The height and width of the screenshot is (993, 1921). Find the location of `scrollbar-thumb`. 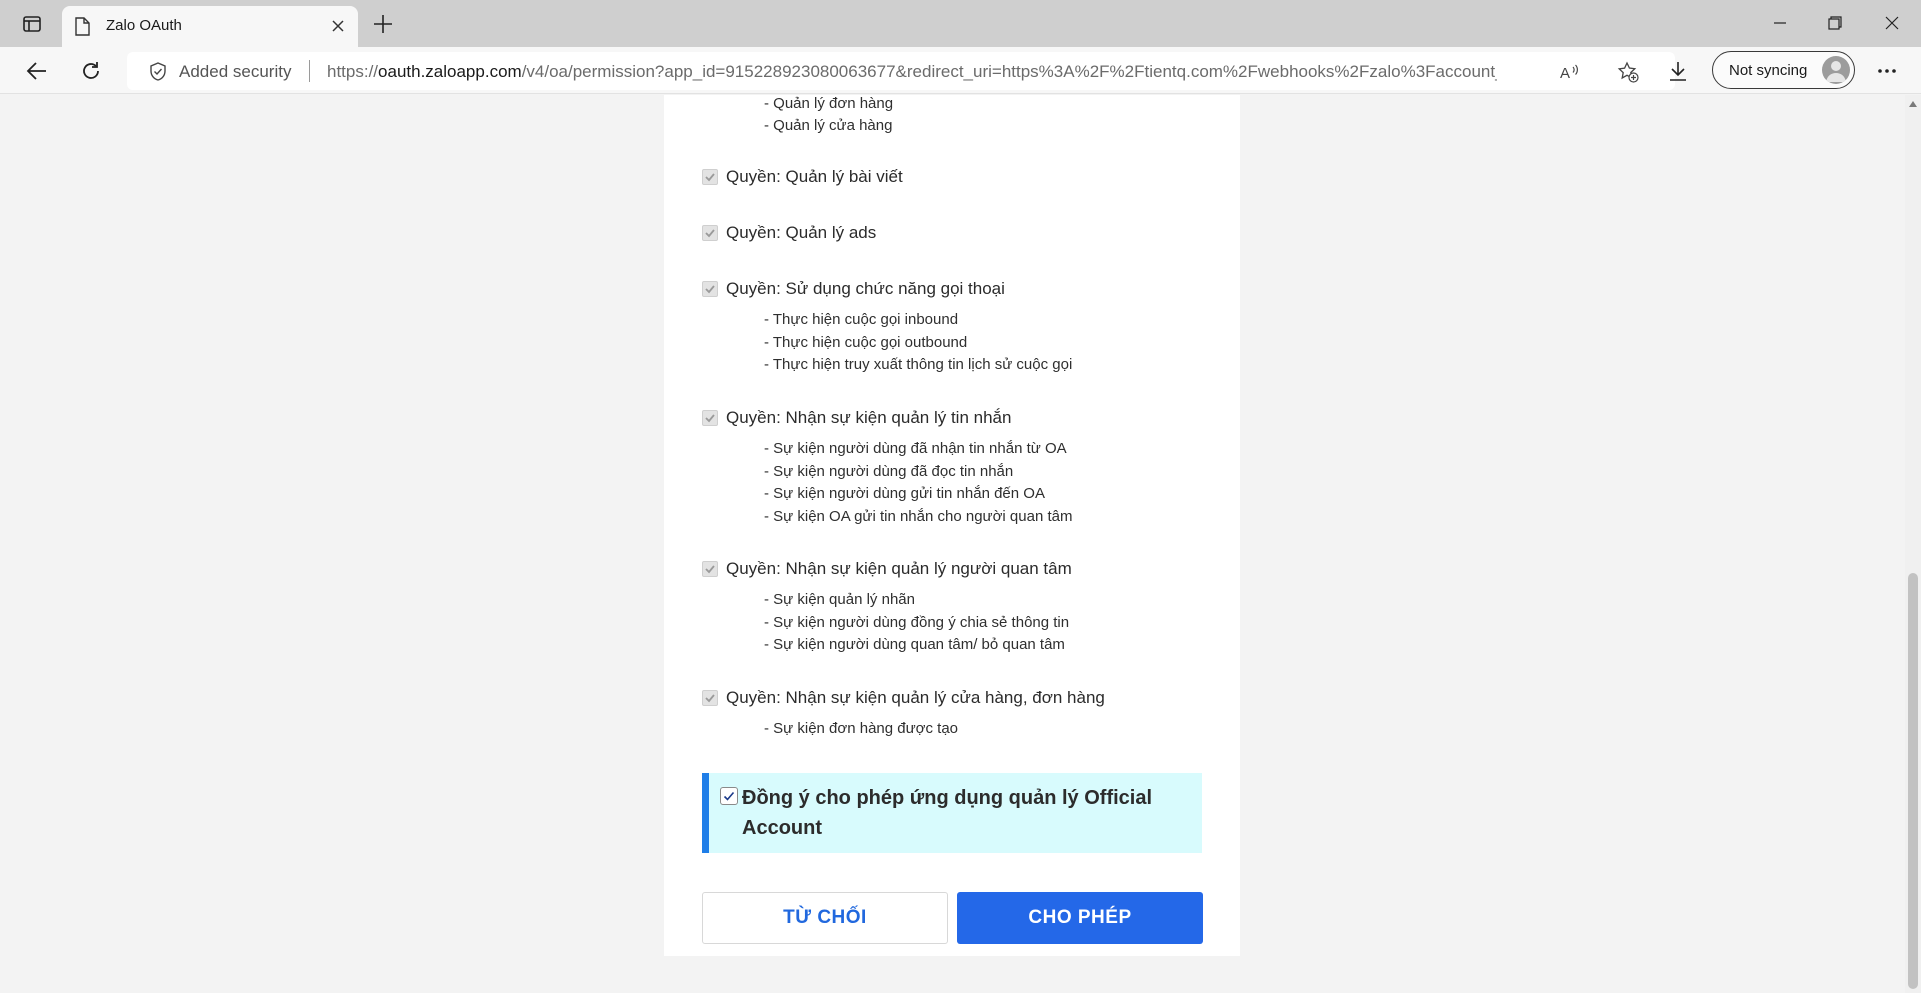

scrollbar-thumb is located at coordinates (1913, 781).